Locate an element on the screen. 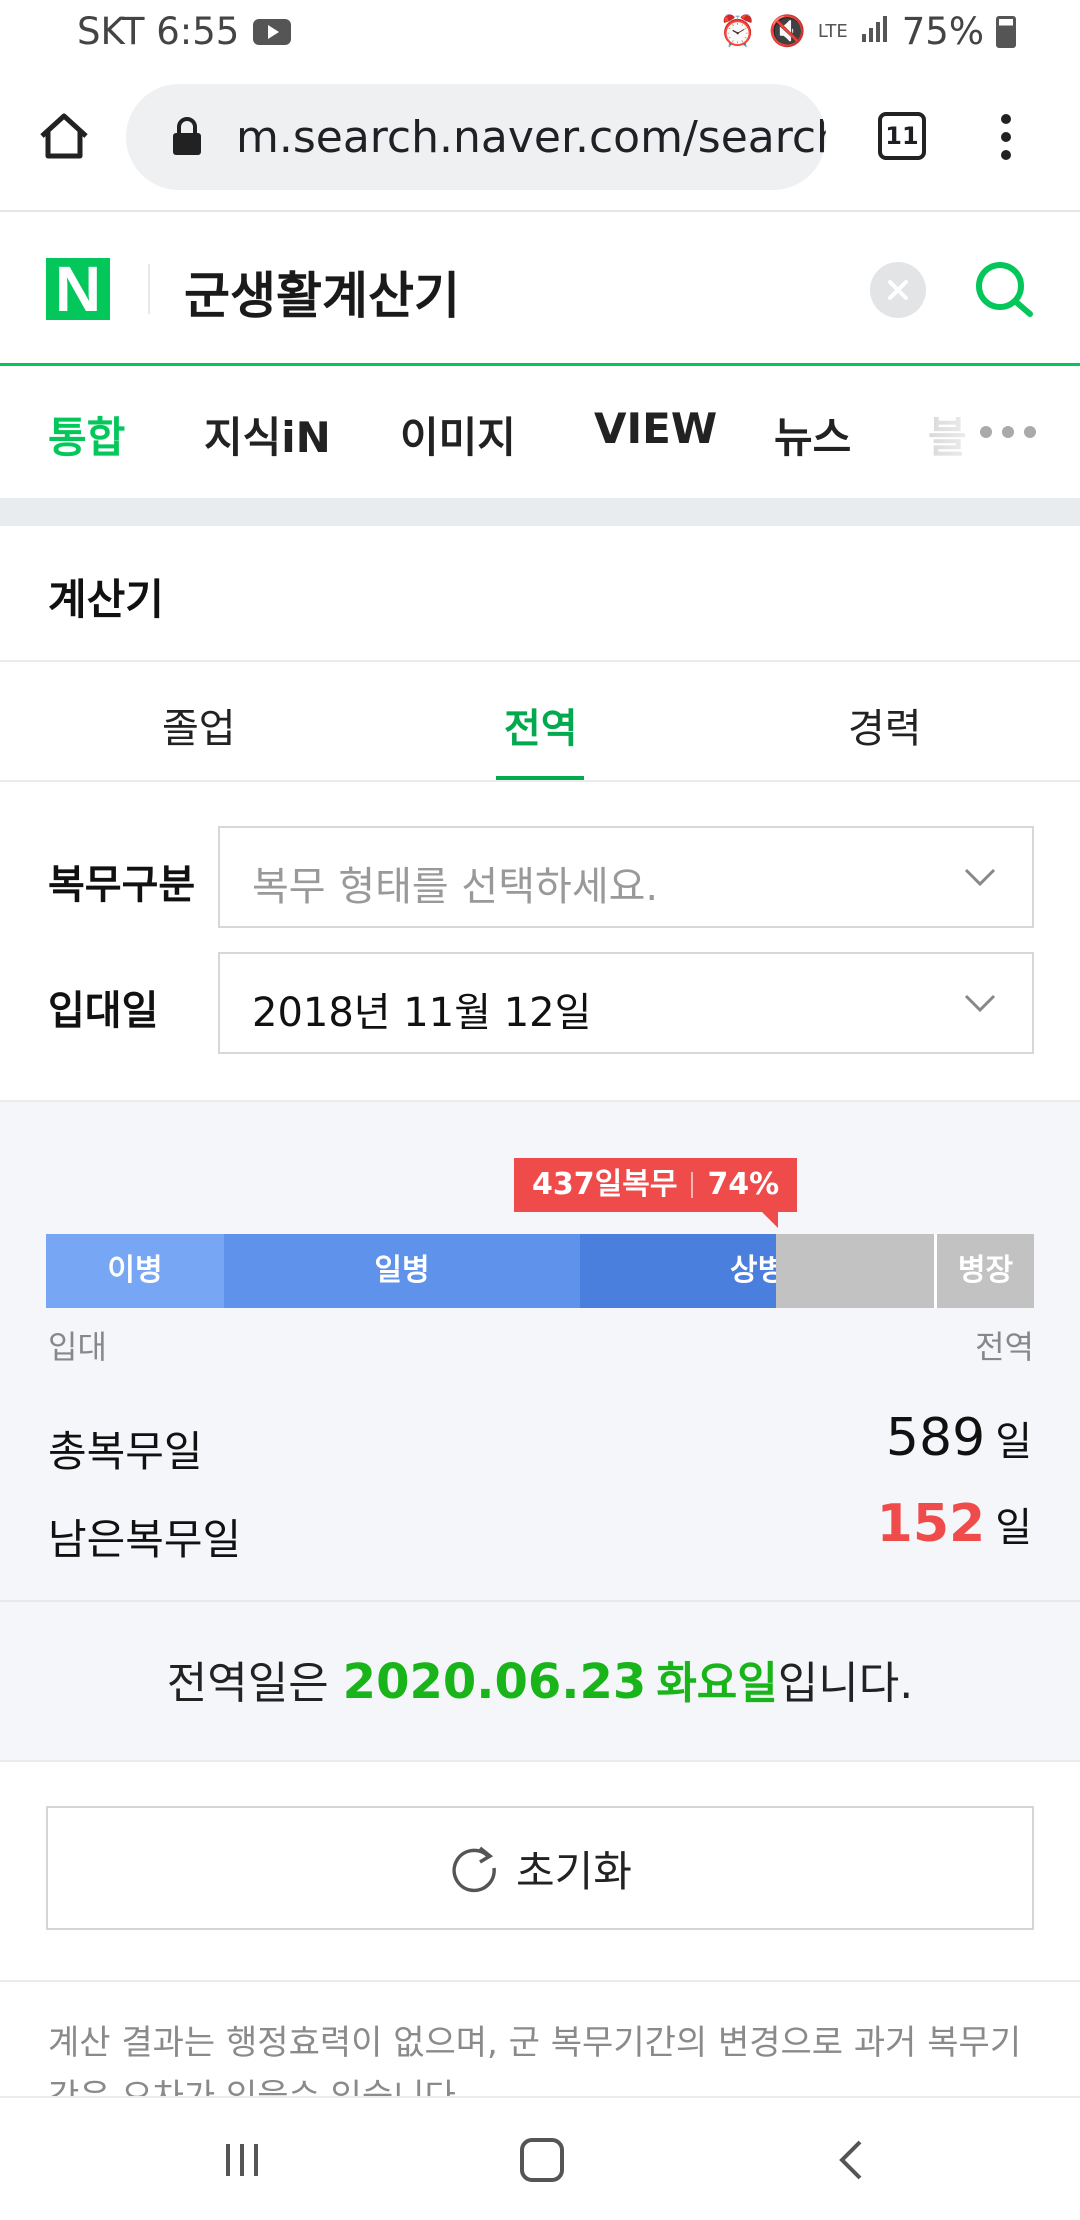 This screenshot has height=2220, width=1080. progress-end-label: 전역 is located at coordinates (1004, 1347).